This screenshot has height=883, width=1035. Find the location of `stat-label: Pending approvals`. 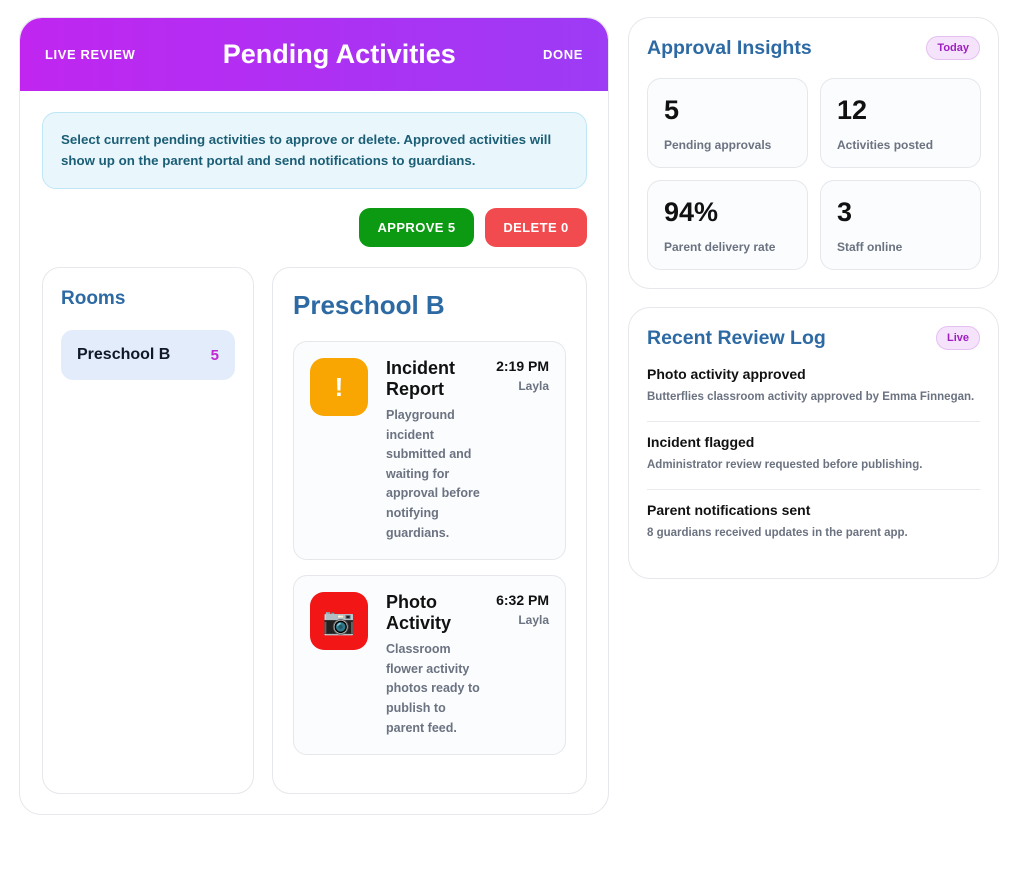

stat-label: Pending approvals is located at coordinates (718, 145).